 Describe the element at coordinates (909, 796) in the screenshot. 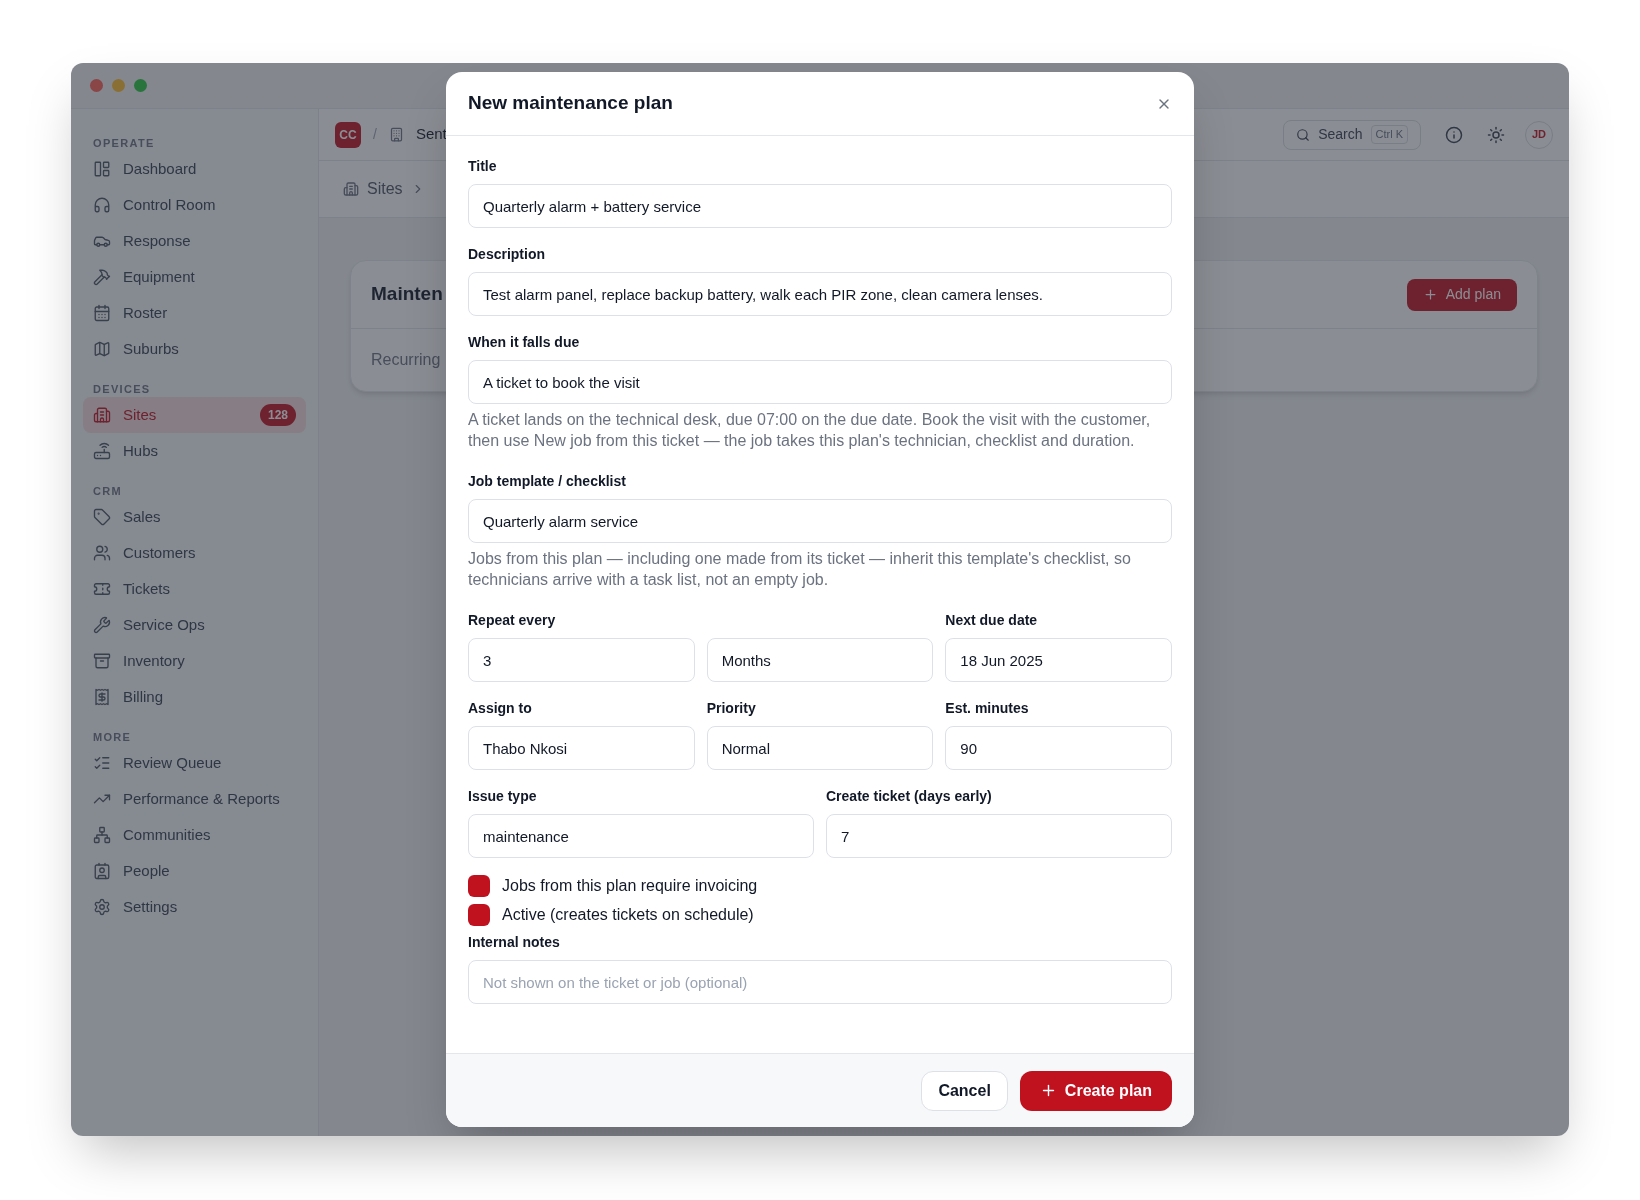

I see `field-label: Create ticket (days early)` at that location.